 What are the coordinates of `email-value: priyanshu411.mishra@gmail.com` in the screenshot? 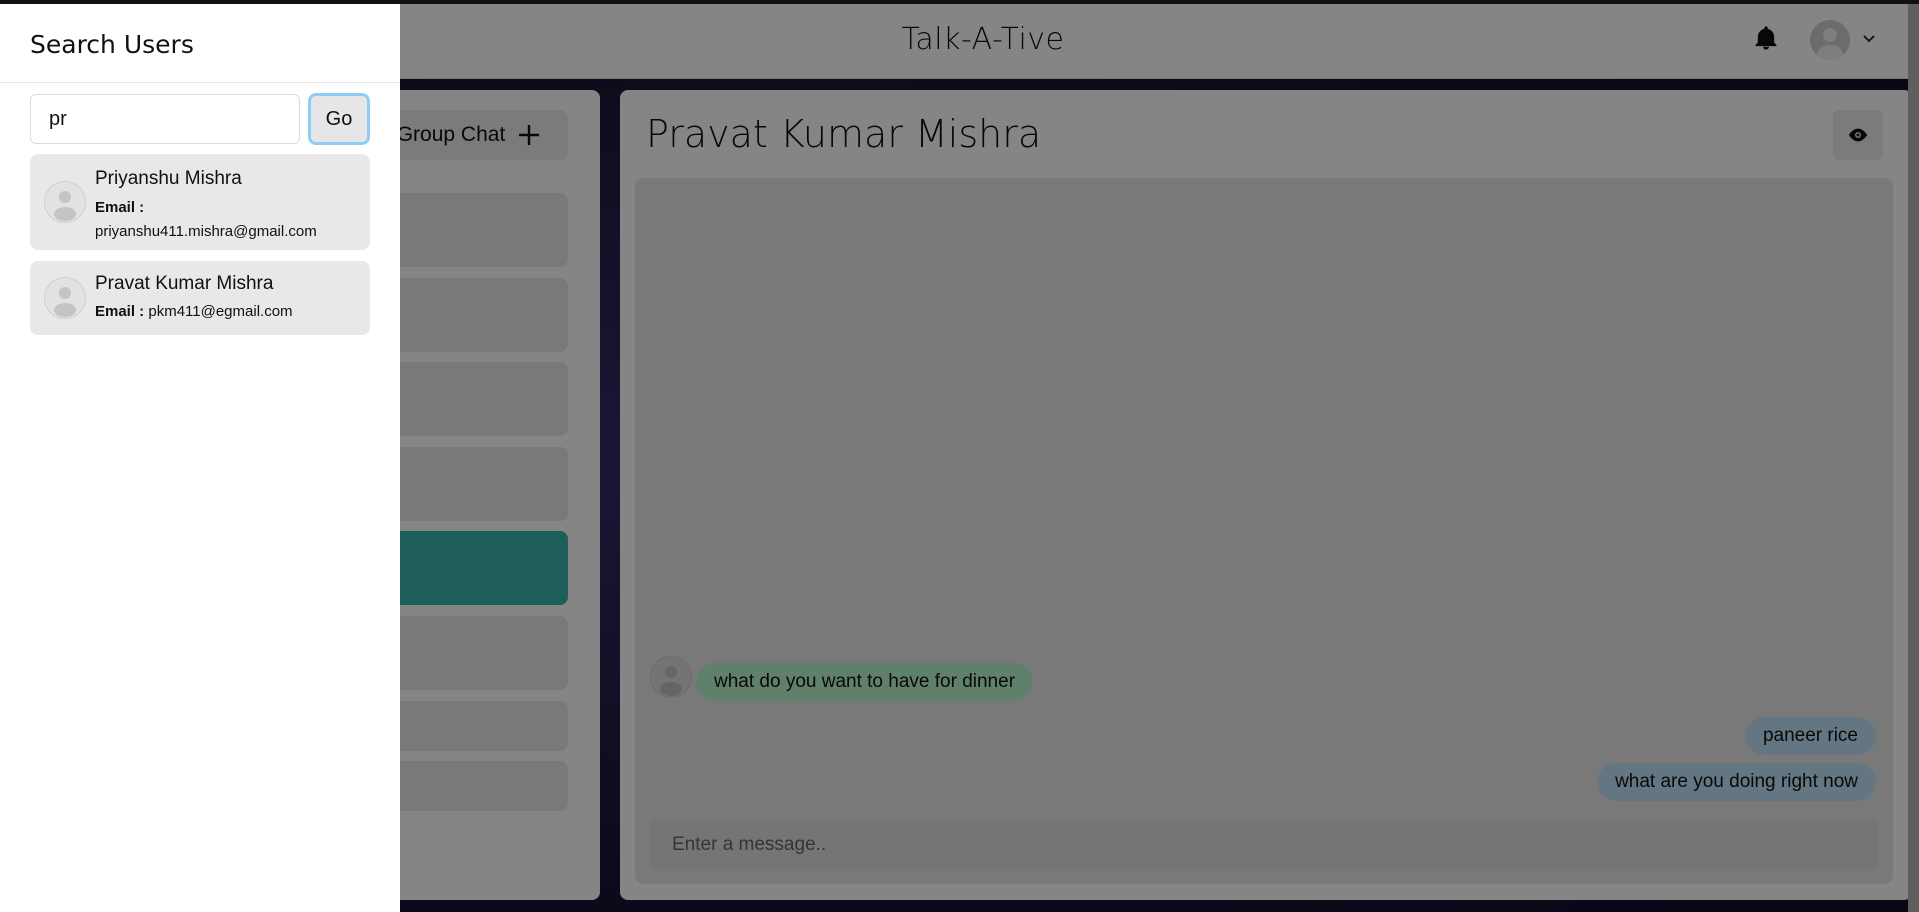 It's located at (206, 231).